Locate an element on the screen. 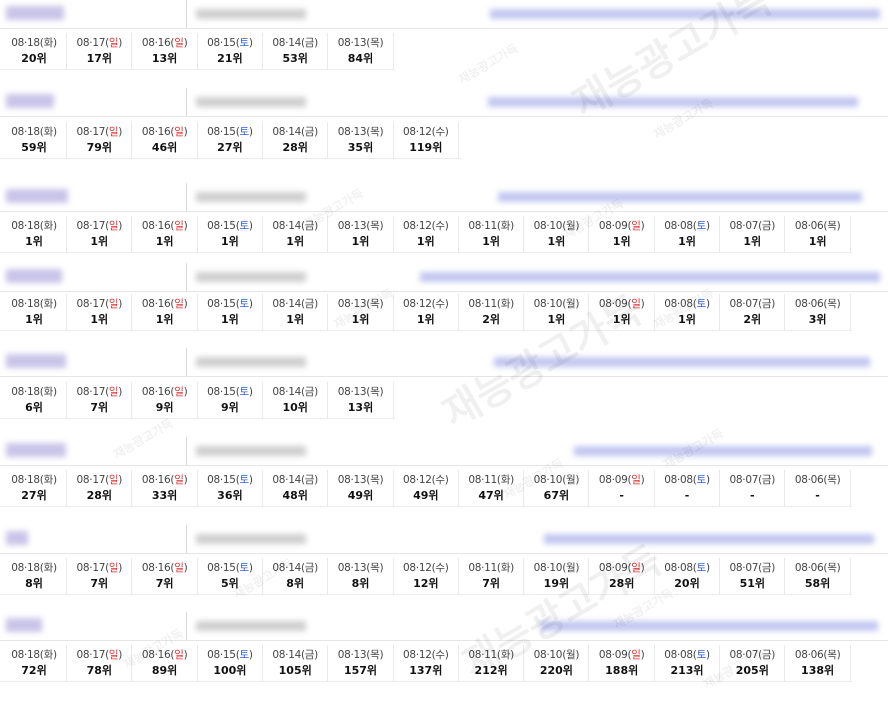 This screenshot has width=888, height=701. rank-cell: 08·16(일) 1위 is located at coordinates (165, 234).